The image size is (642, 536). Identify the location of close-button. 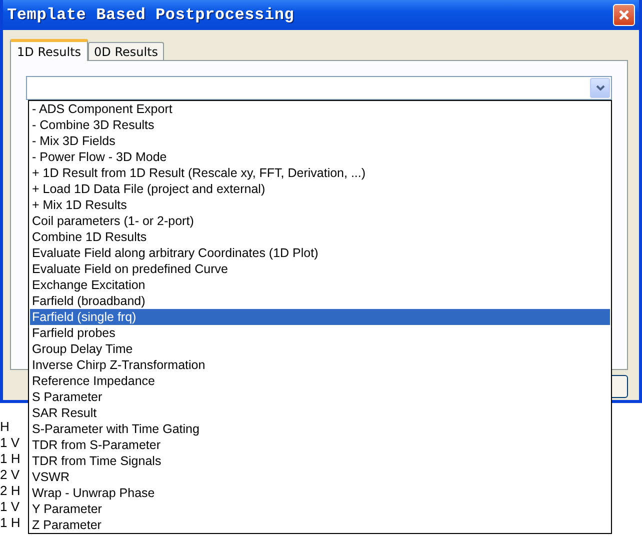
(624, 15).